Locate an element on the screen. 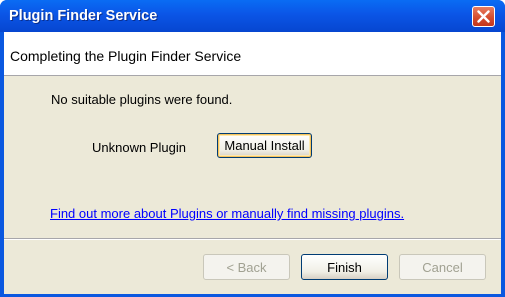 This screenshot has height=297, width=505. window-title: Plugin Finder Service is located at coordinates (83, 16).